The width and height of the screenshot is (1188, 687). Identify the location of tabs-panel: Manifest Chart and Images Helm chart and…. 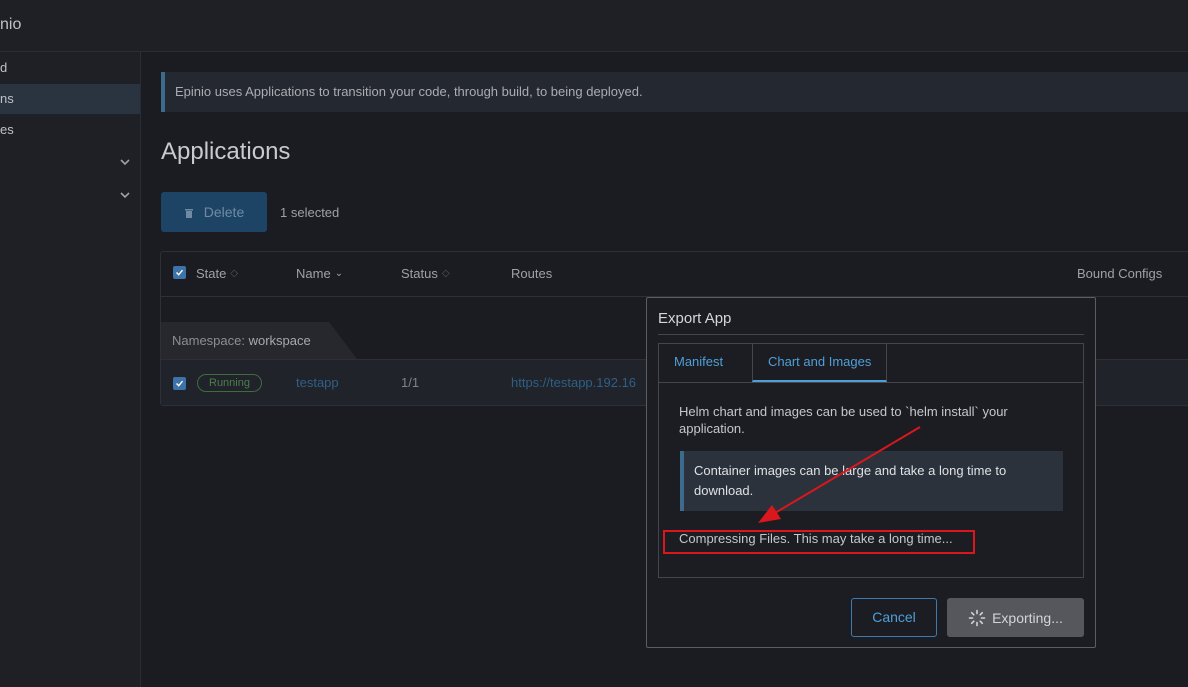
(871, 460).